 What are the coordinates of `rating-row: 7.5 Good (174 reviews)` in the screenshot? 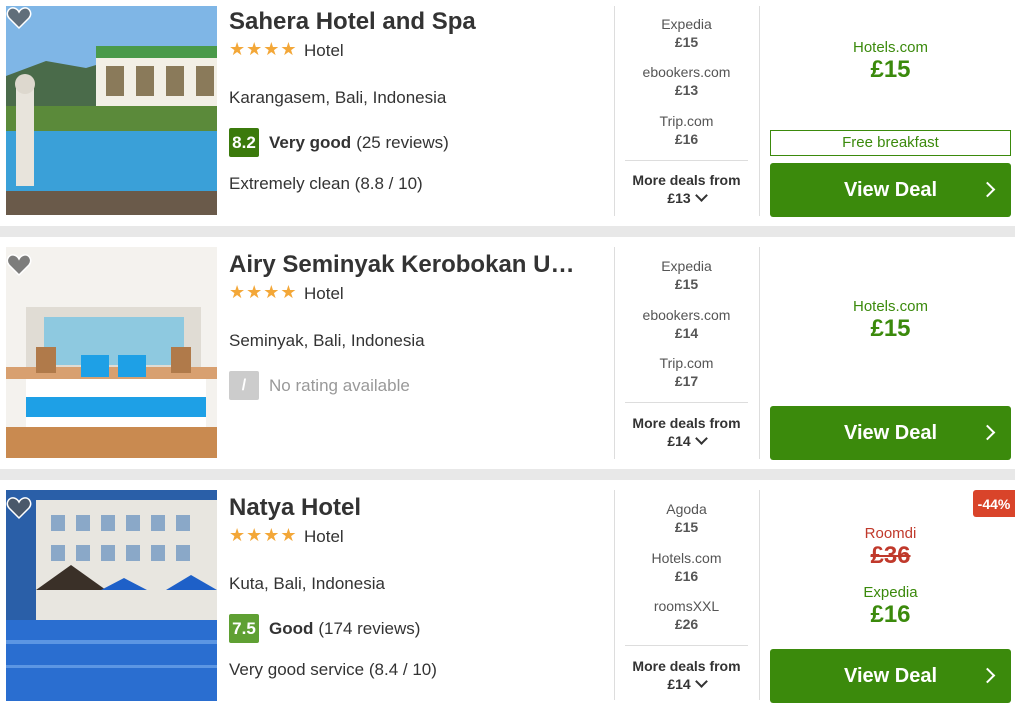 It's located at (324, 628).